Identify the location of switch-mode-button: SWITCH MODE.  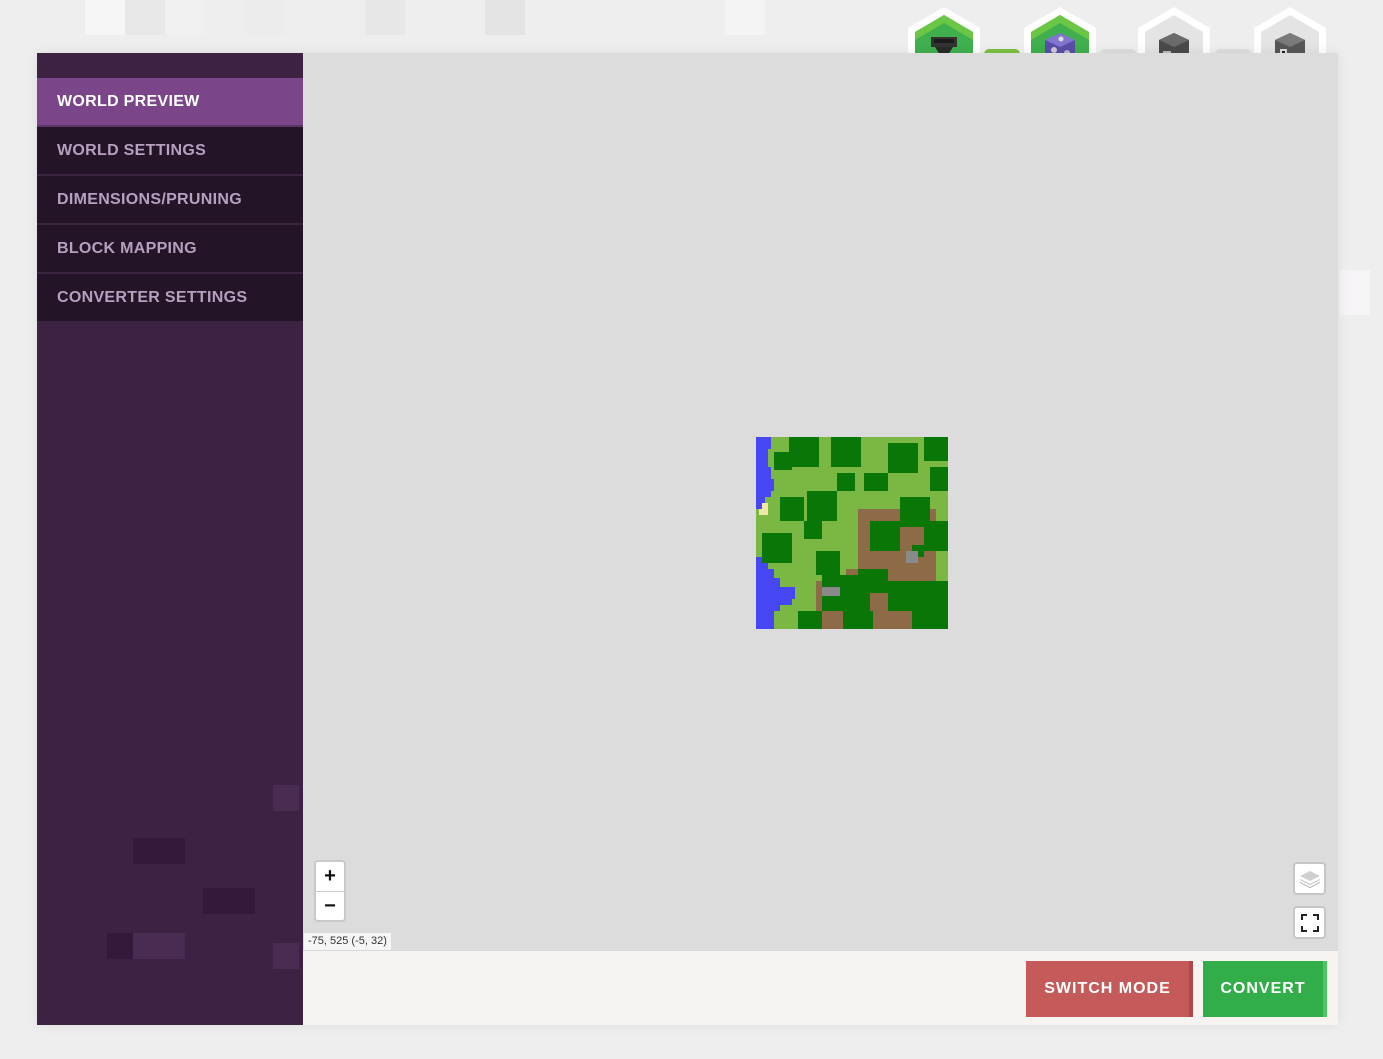
(1109, 989).